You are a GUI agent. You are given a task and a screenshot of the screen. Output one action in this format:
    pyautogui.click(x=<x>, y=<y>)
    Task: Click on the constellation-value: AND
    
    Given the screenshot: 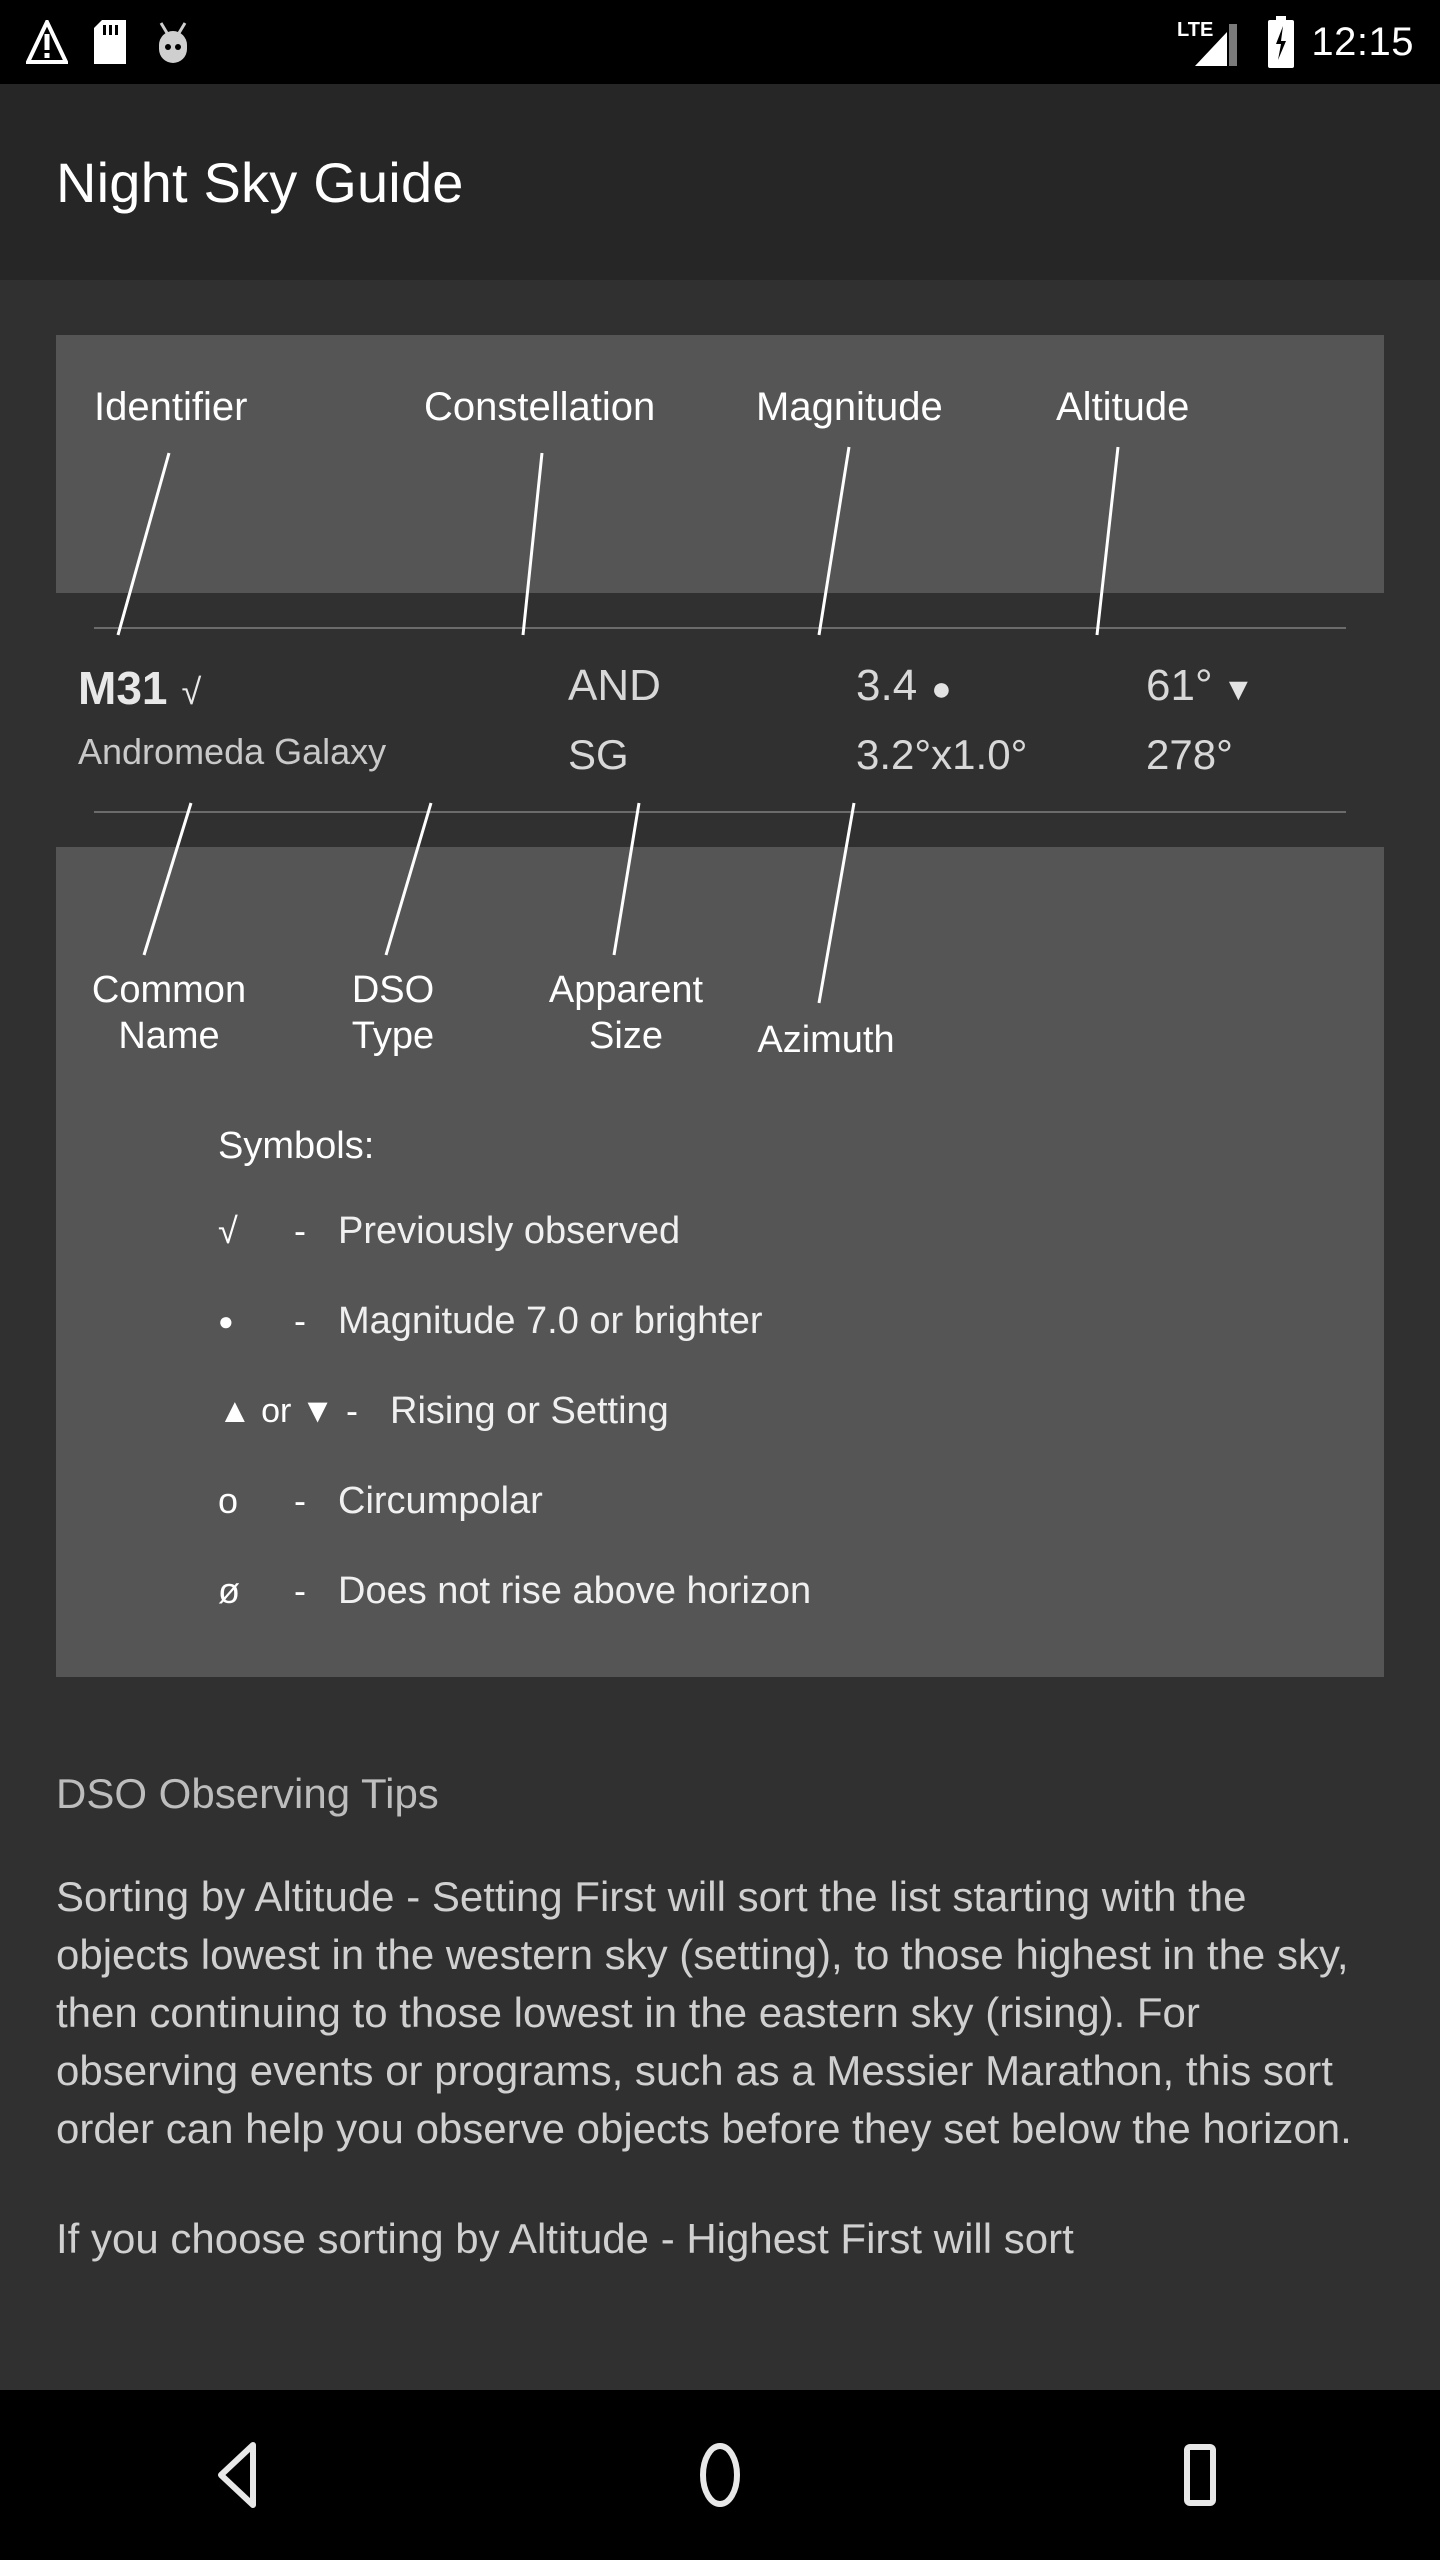 What is the action you would take?
    pyautogui.click(x=614, y=685)
    